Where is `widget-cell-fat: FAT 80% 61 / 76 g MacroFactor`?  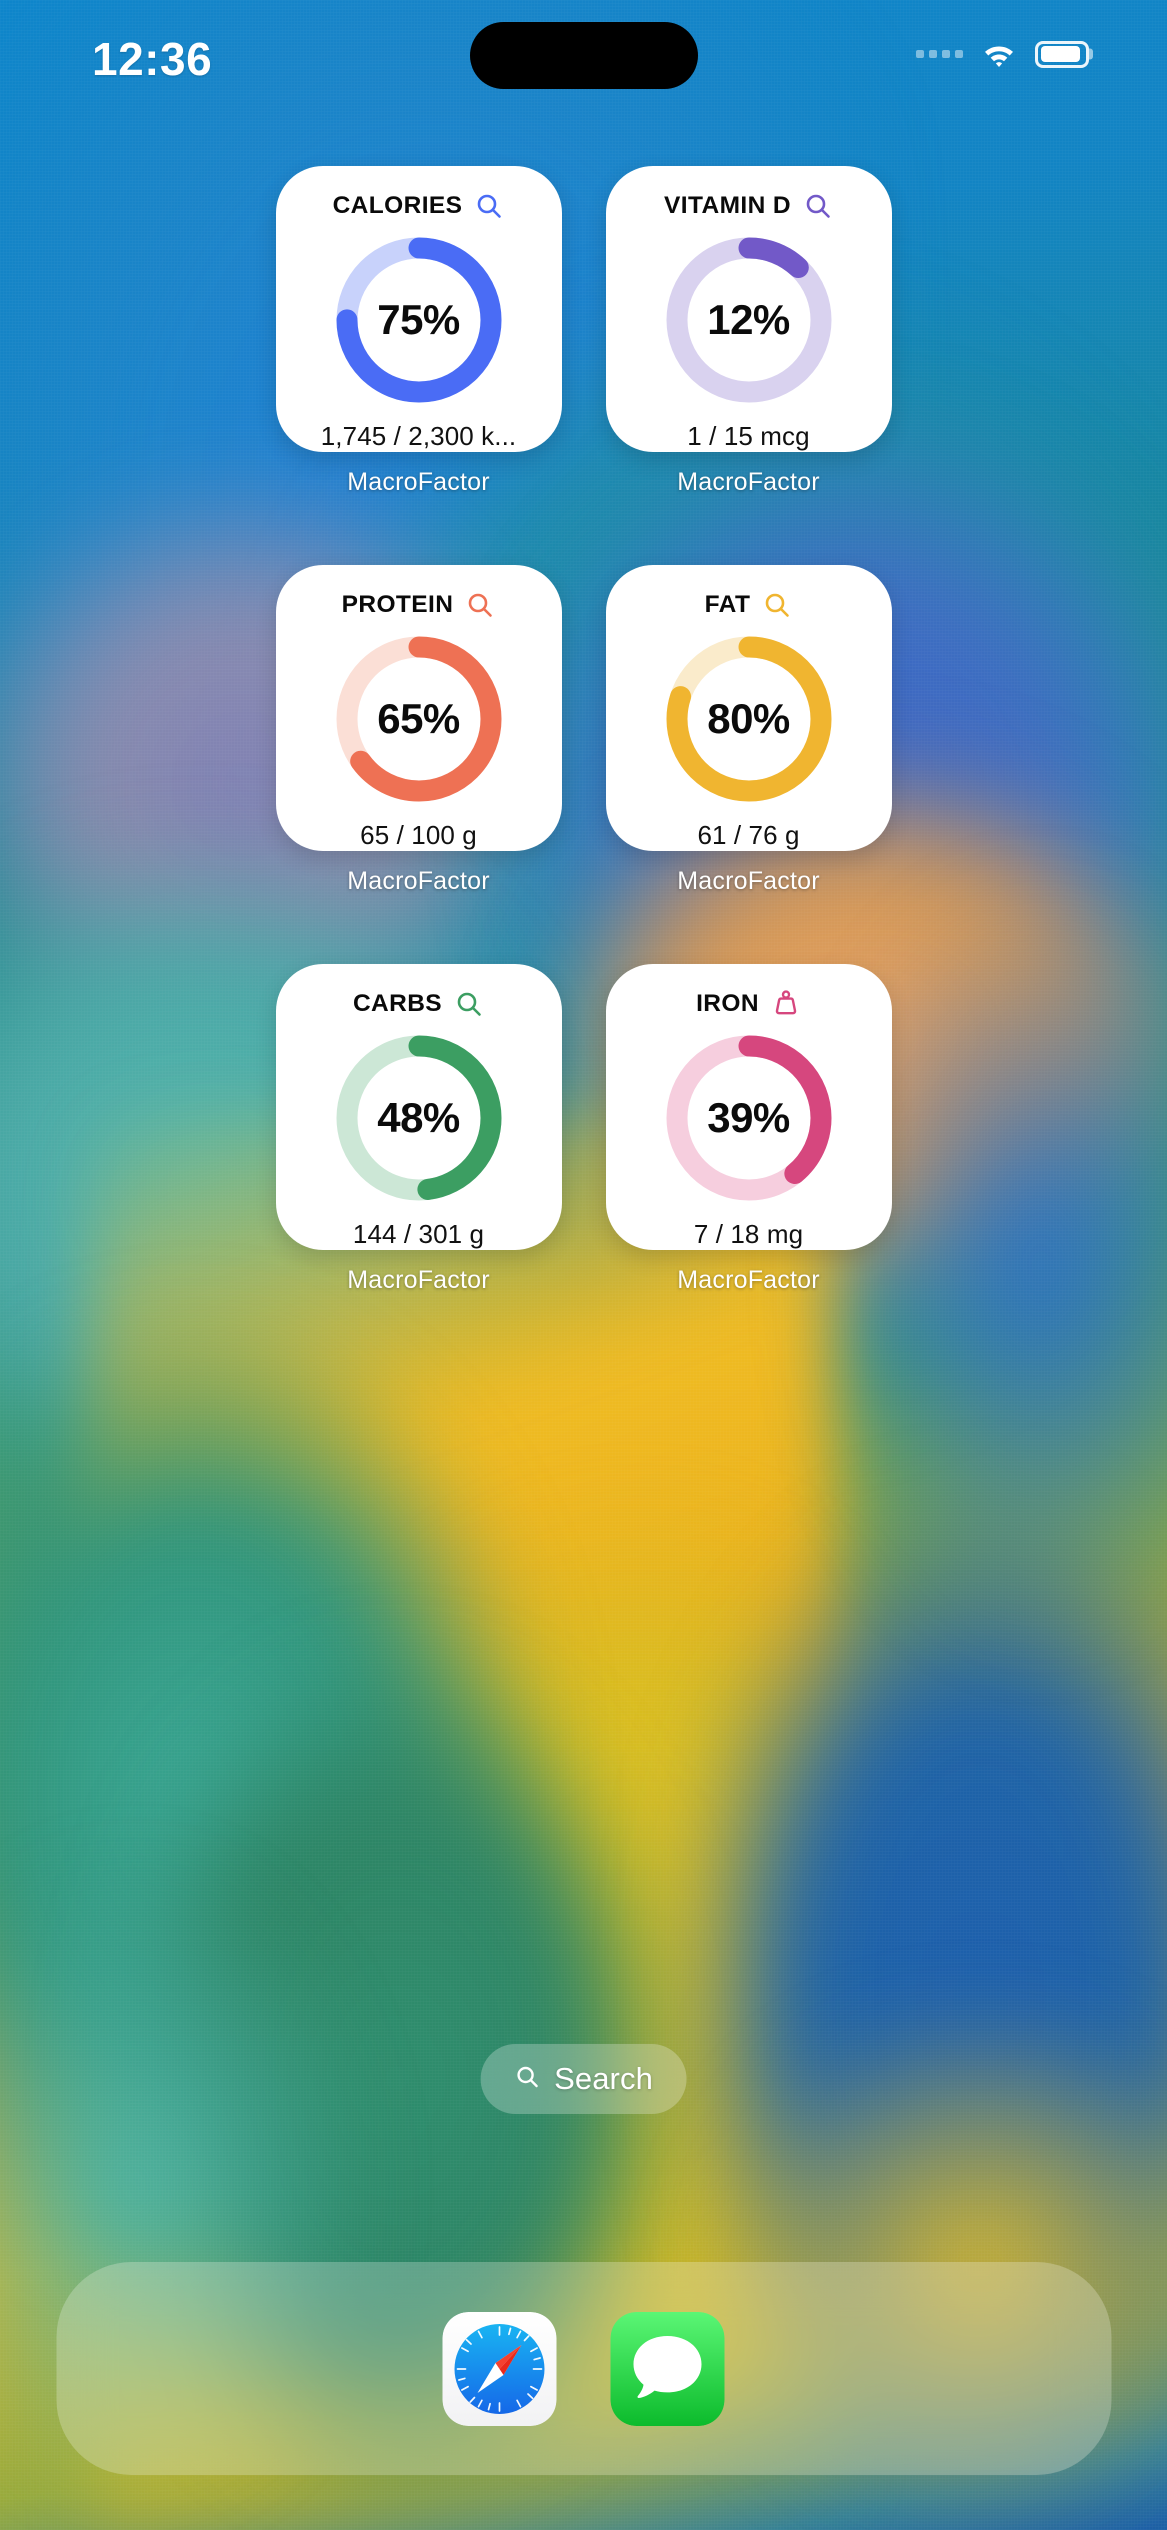 widget-cell-fat: FAT 80% 61 / 76 g MacroFactor is located at coordinates (748, 730).